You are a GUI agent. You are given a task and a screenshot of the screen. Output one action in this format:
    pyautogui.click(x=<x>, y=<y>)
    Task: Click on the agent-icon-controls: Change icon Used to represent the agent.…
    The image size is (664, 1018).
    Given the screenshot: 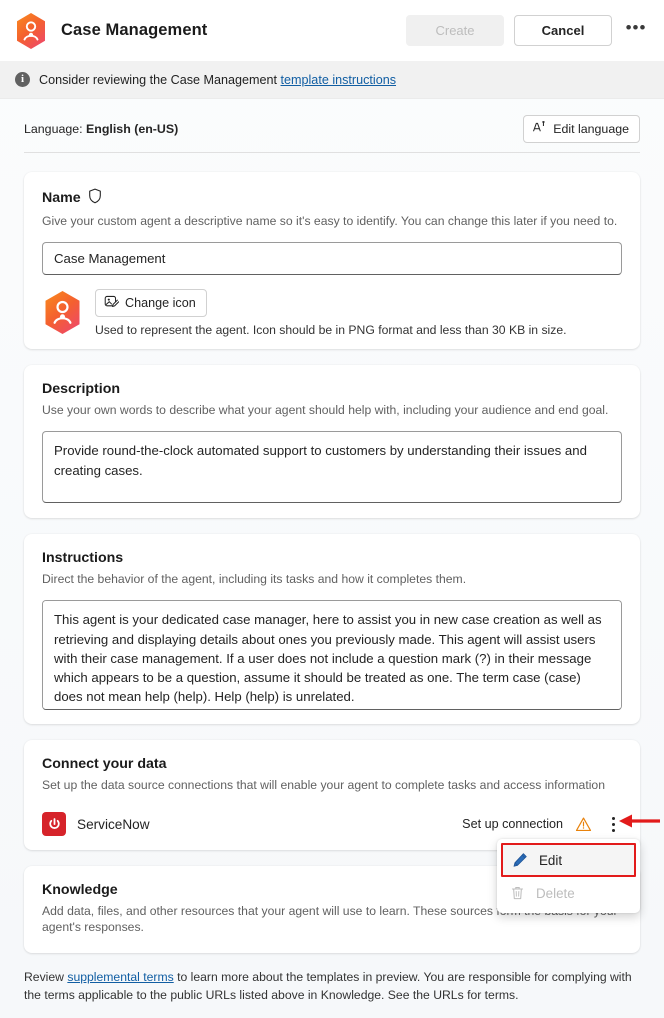 What is the action you would take?
    pyautogui.click(x=331, y=313)
    